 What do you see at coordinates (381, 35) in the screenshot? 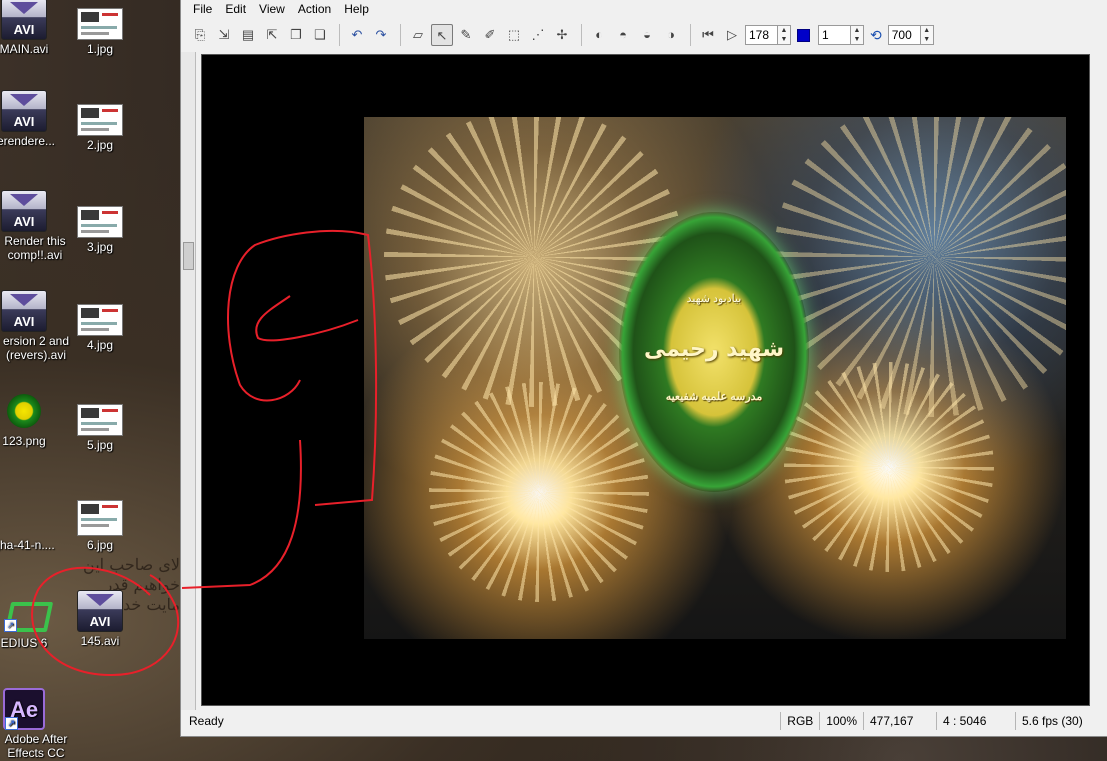
I see `redo-icon: ↷` at bounding box center [381, 35].